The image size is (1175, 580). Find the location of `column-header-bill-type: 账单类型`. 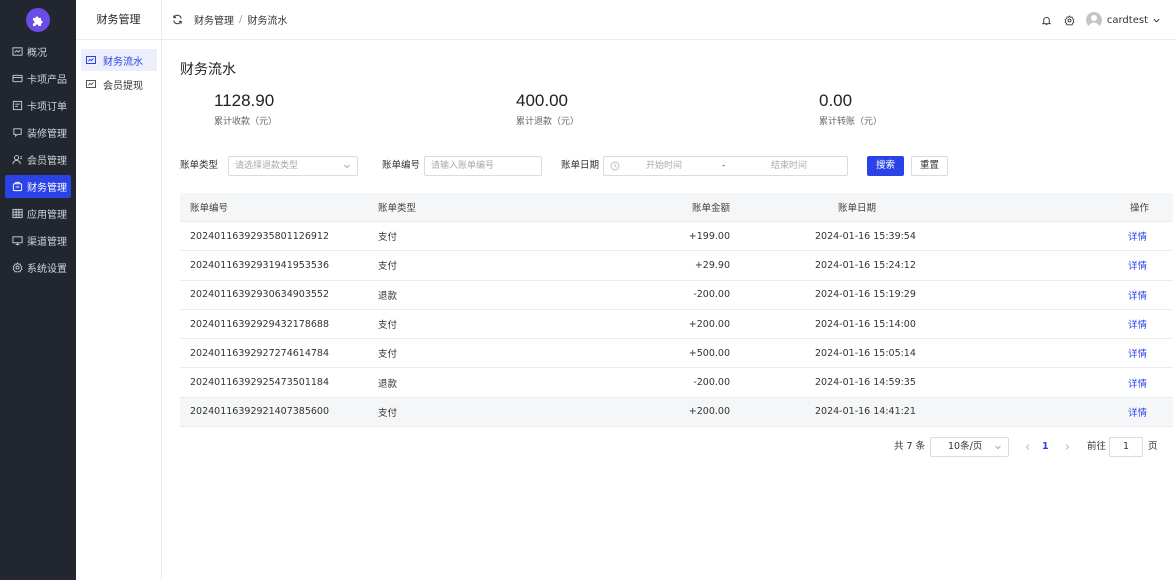

column-header-bill-type: 账单类型 is located at coordinates (397, 208).